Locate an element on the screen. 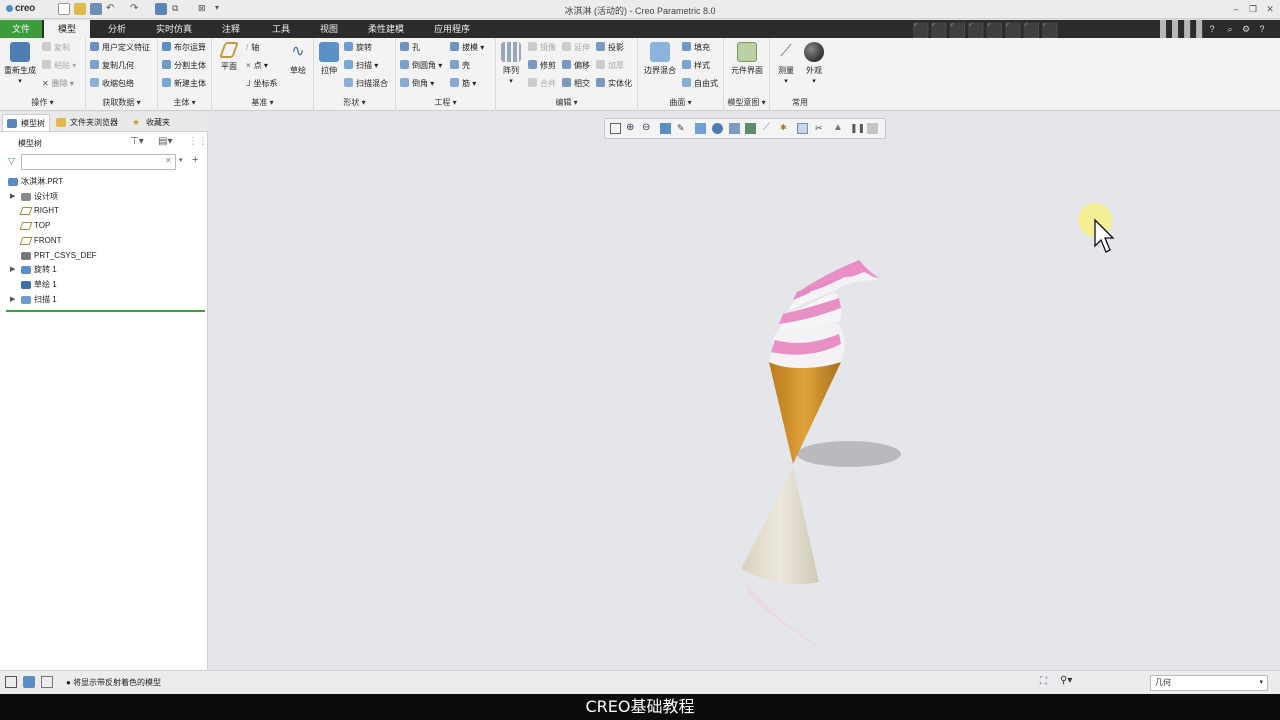 Image resolution: width=1280 pixels, height=720 pixels. plane-button: 平面 is located at coordinates (229, 57).